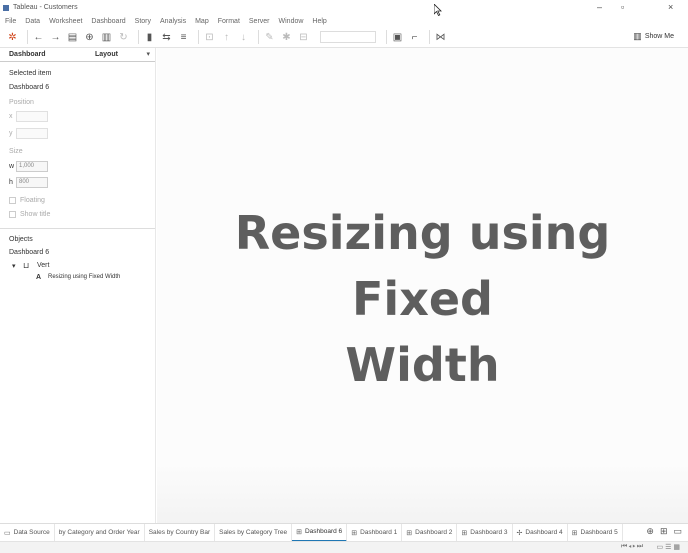 The width and height of the screenshot is (688, 553). Describe the element at coordinates (35, 214) in the screenshot. I see `show-title-label: Show title` at that location.